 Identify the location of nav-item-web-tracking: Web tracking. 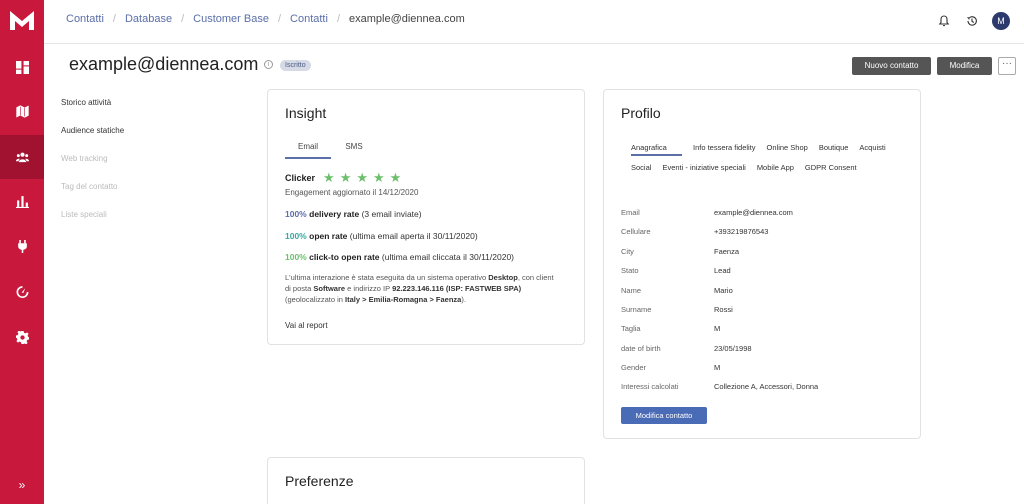
(84, 158).